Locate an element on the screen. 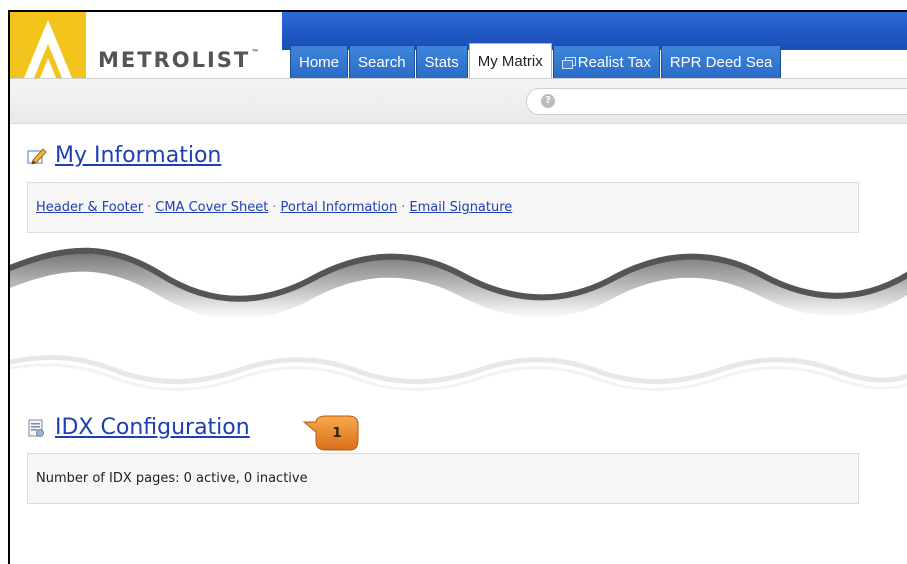  tab-label: Stats is located at coordinates (441, 62).